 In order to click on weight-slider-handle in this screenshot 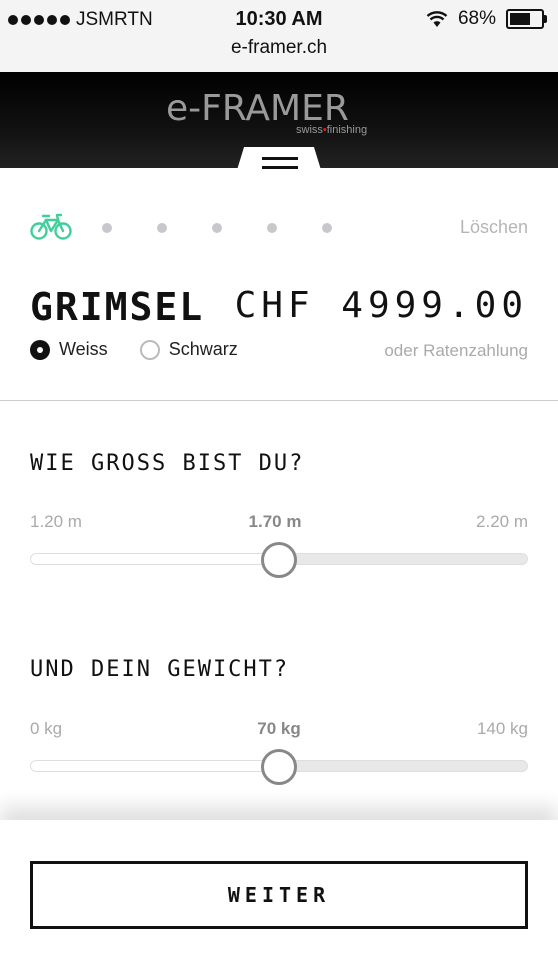, I will do `click(279, 767)`.